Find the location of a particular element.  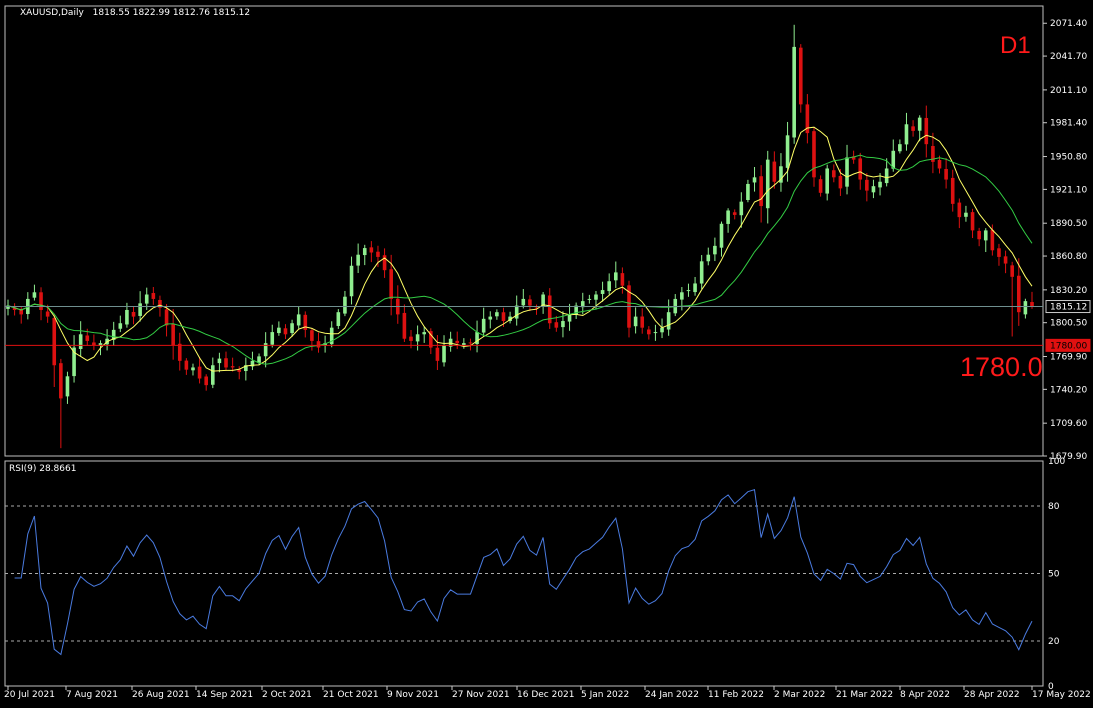

x-tick-label: 16 Dec 2021 is located at coordinates (546, 695).